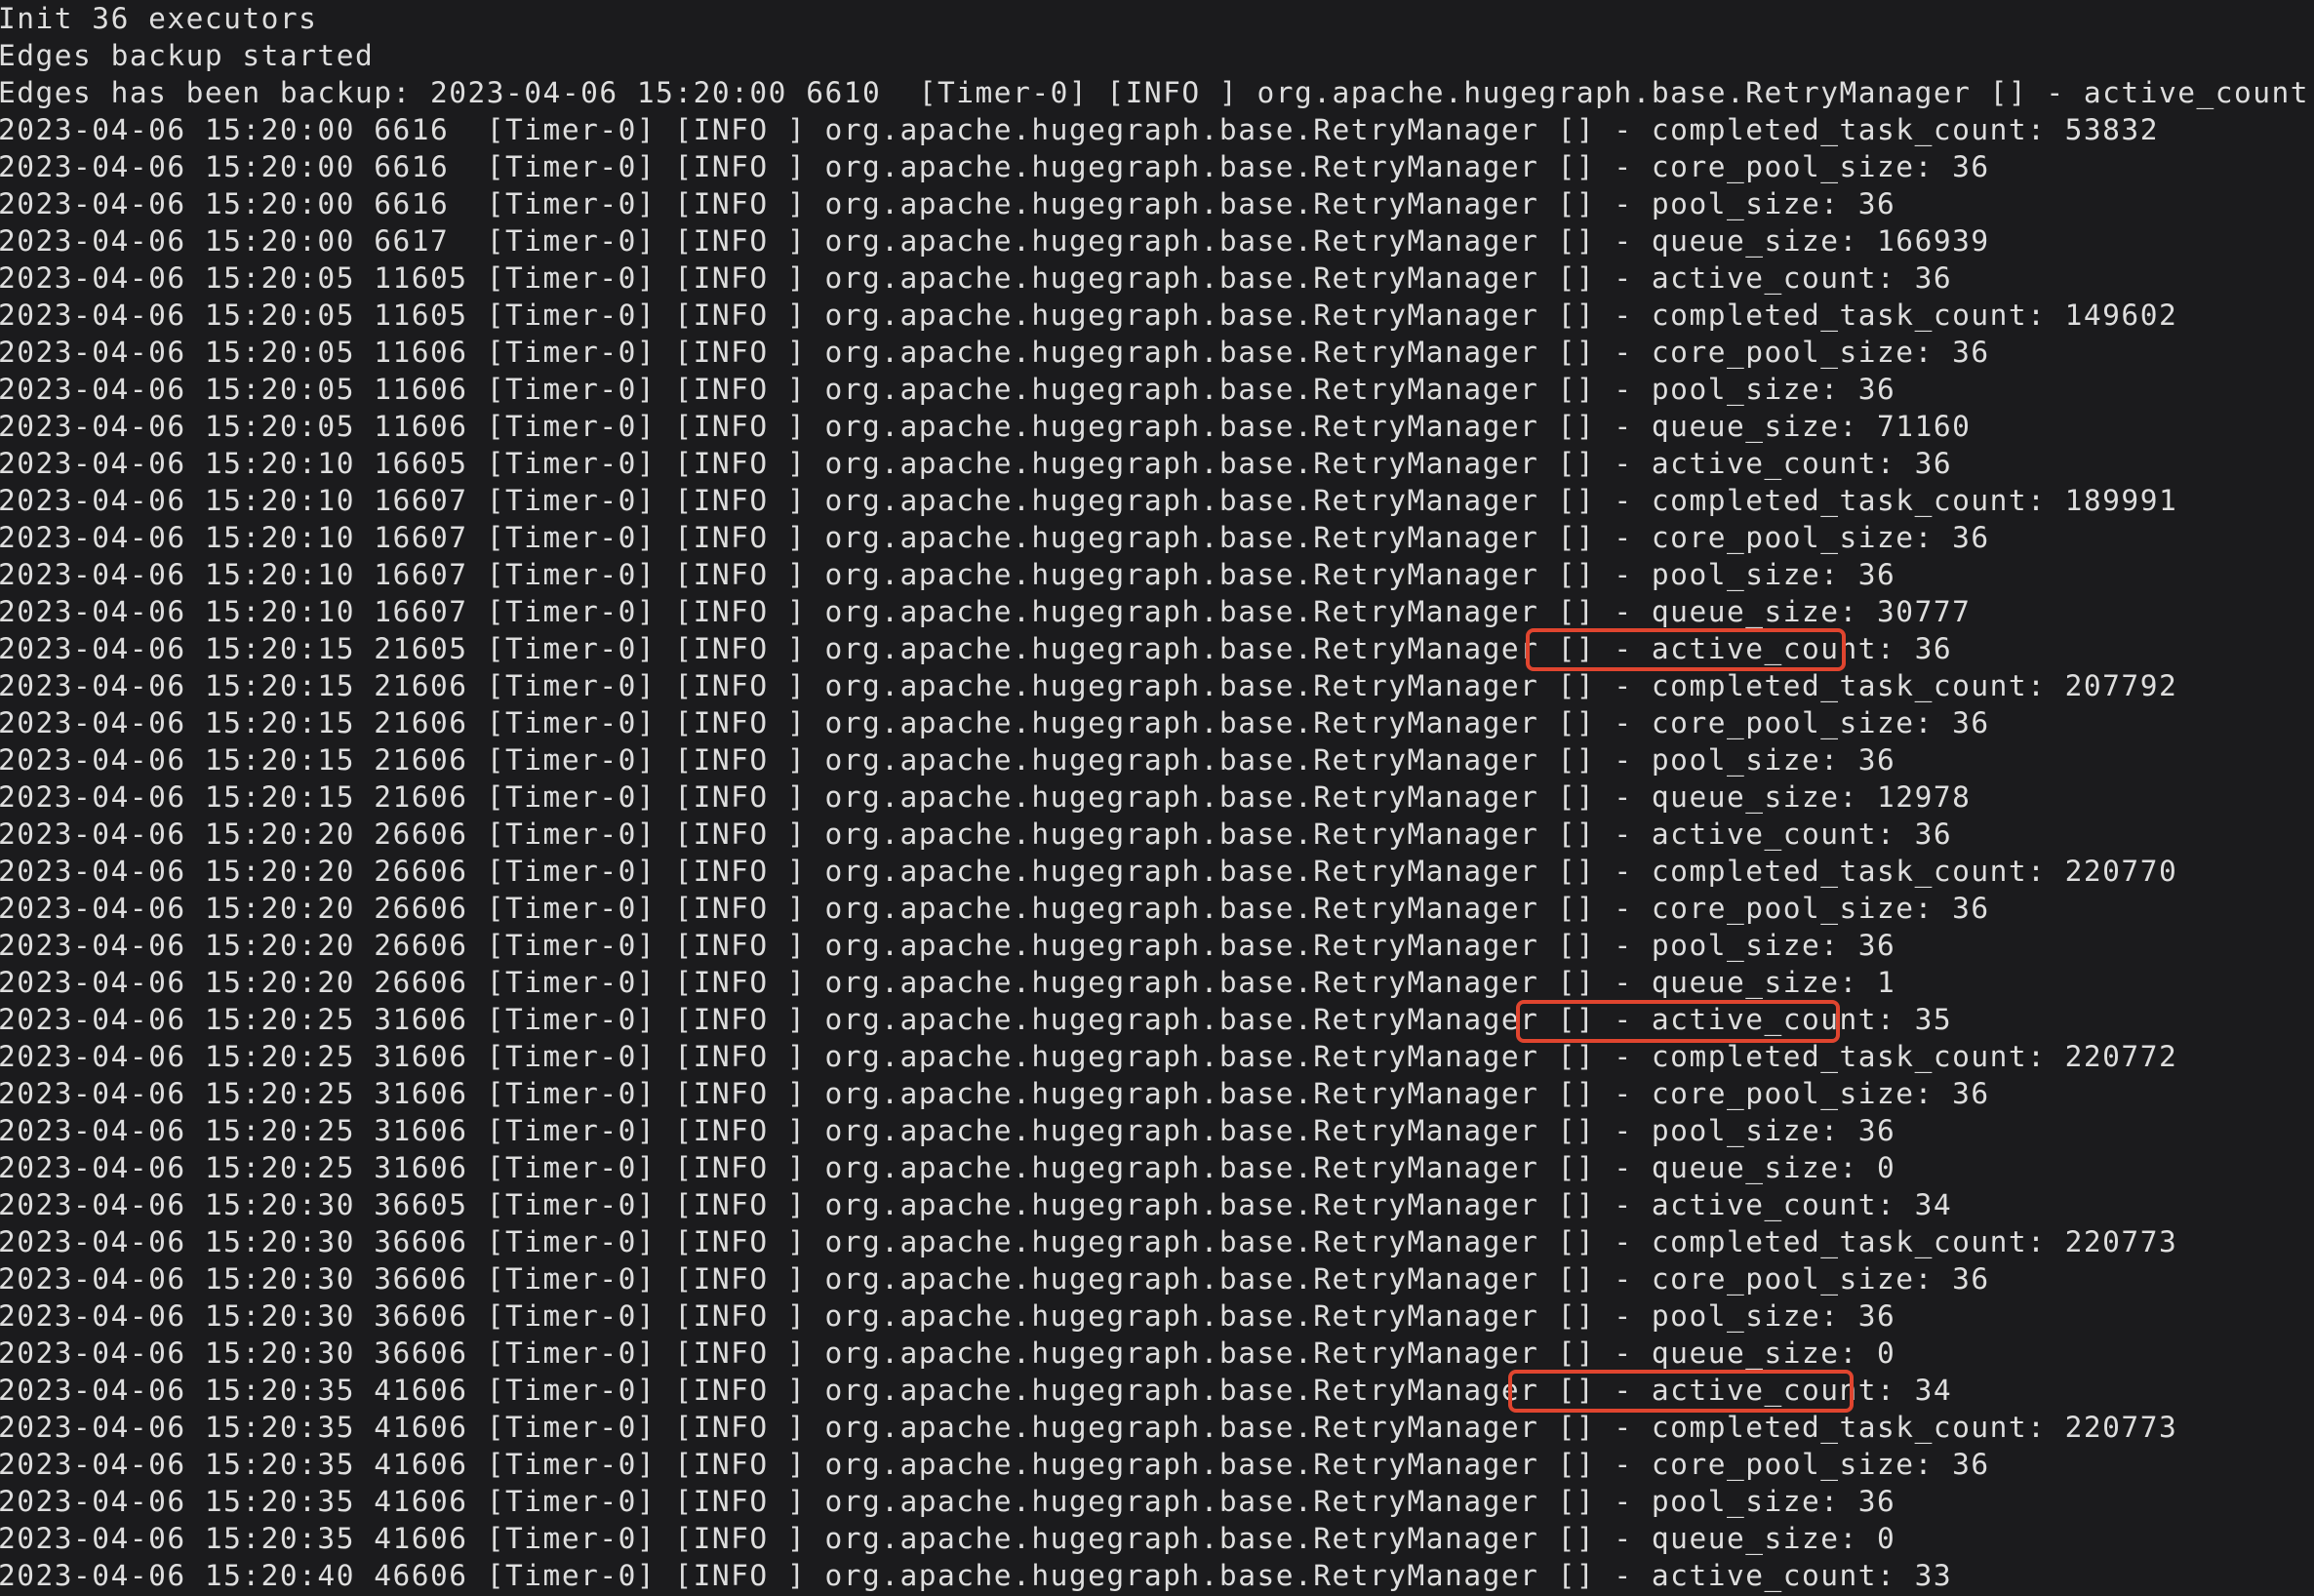 The height and width of the screenshot is (1596, 2314). What do you see at coordinates (187, 56) in the screenshot?
I see `log-line: Edges backup started` at bounding box center [187, 56].